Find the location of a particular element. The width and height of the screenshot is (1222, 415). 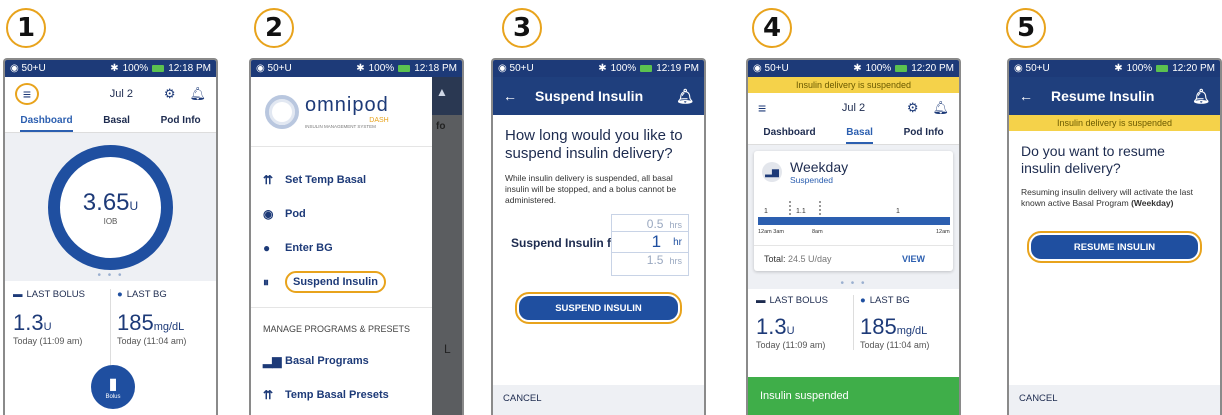

menu-item-enter-bg: ● Enter BG is located at coordinates (341, 248).